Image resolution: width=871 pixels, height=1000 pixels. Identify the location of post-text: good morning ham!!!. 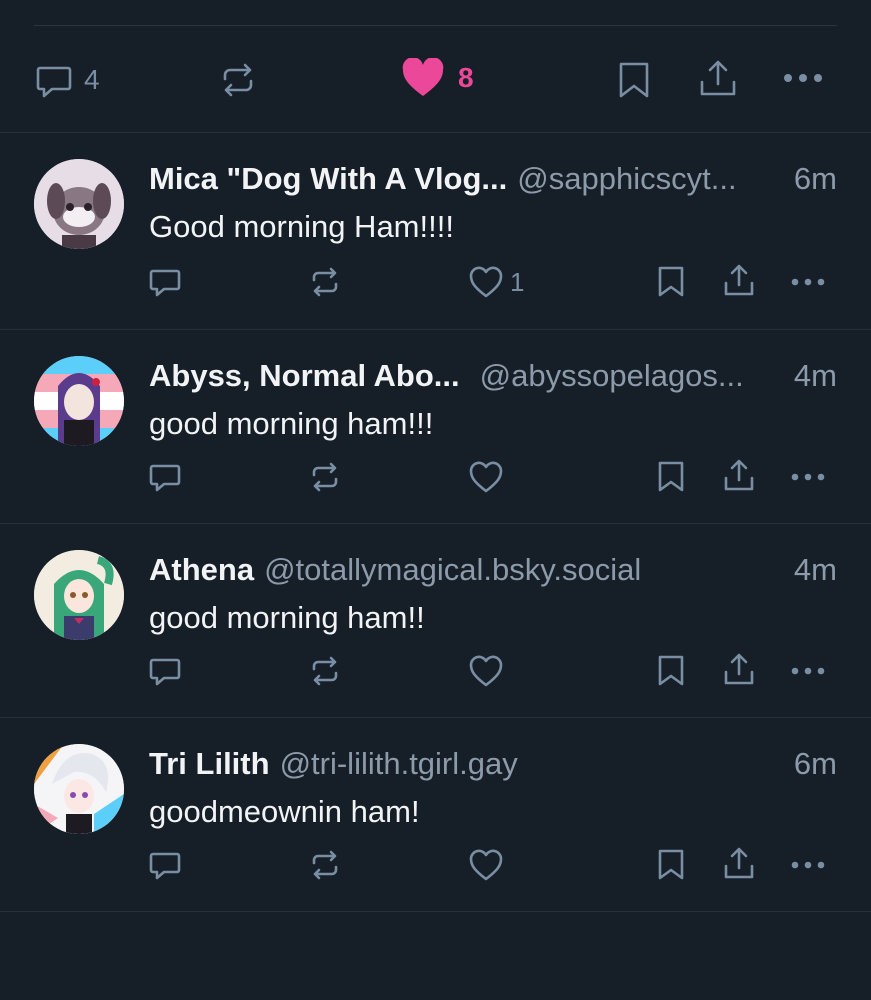
(291, 423).